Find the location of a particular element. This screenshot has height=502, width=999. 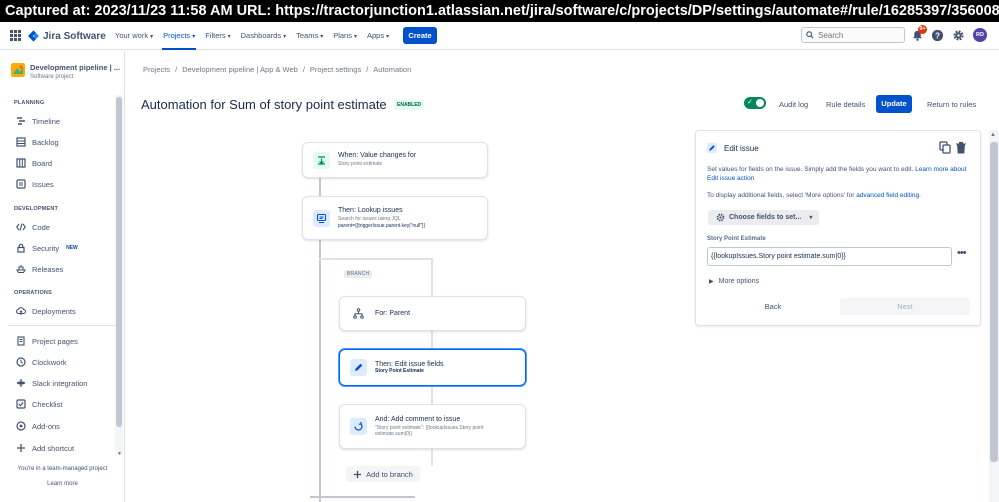

branch-label: BRANCH is located at coordinates (358, 274).